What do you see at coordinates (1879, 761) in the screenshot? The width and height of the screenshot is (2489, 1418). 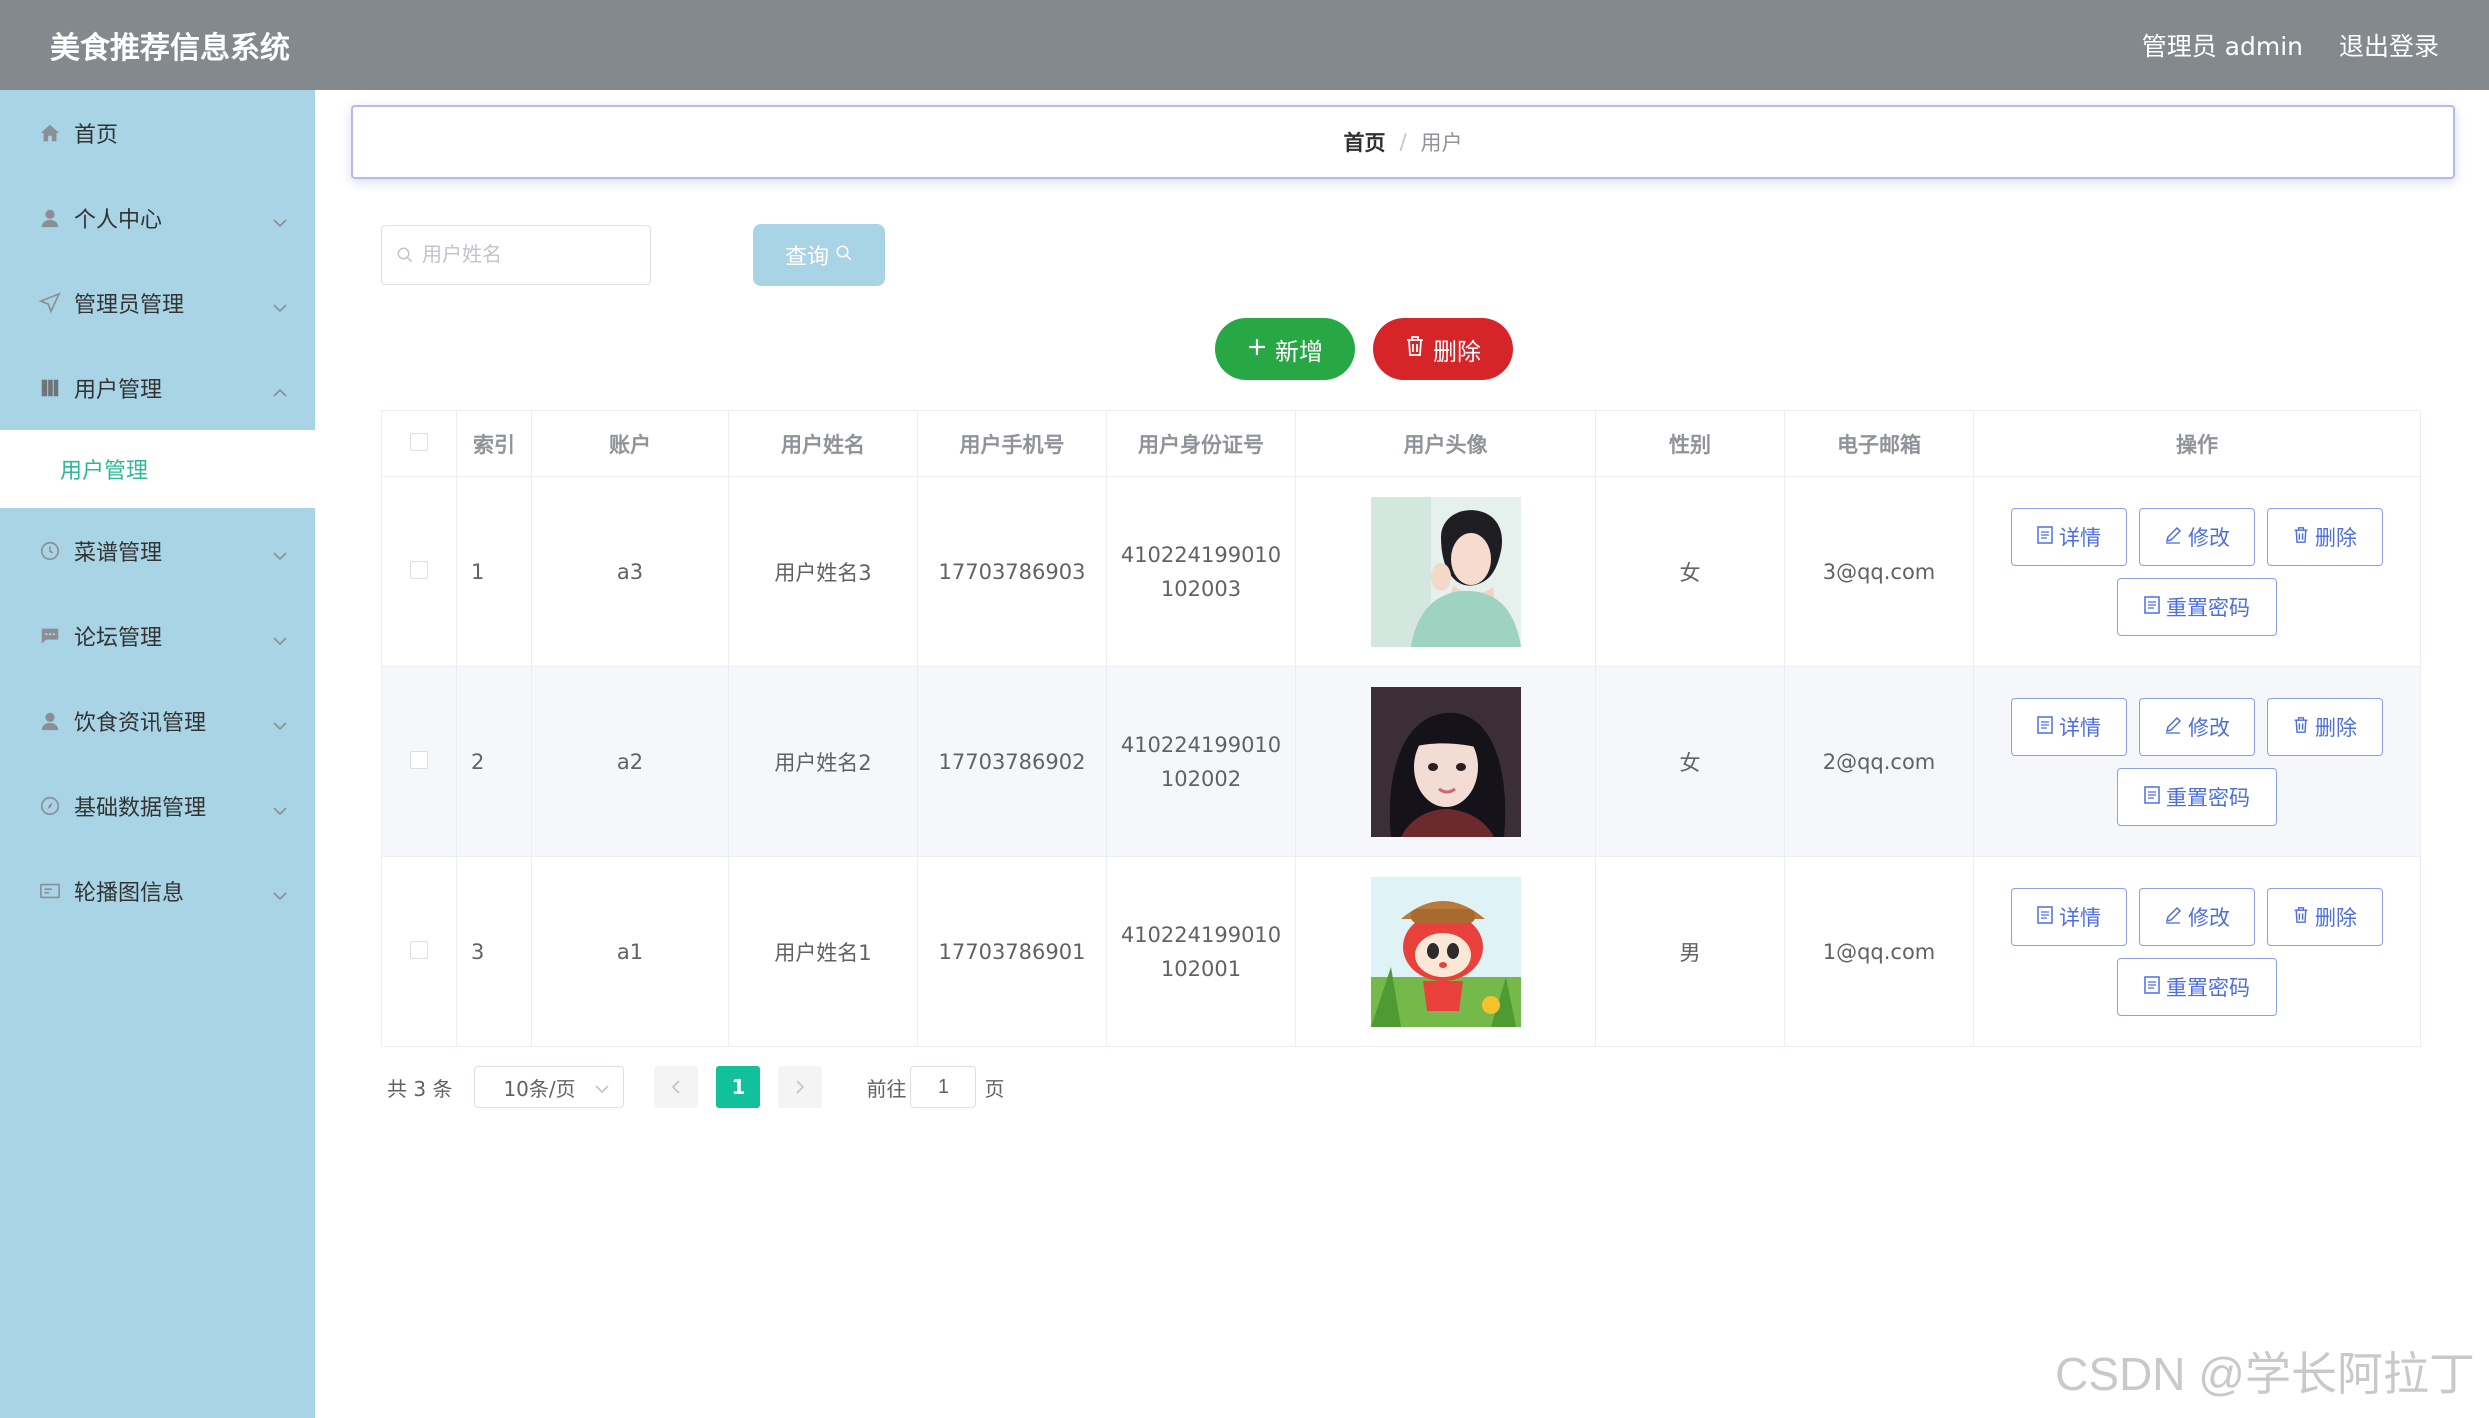 I see `cell-email: 2@qq.com` at bounding box center [1879, 761].